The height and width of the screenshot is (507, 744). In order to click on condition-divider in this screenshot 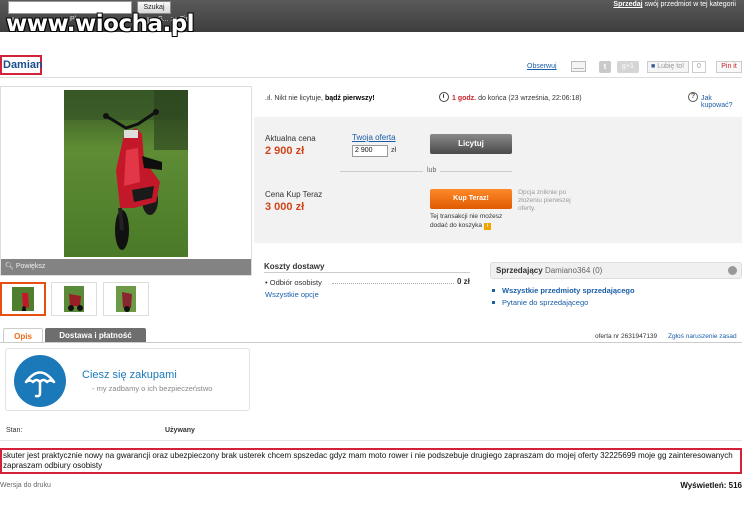, I will do `click(371, 440)`.